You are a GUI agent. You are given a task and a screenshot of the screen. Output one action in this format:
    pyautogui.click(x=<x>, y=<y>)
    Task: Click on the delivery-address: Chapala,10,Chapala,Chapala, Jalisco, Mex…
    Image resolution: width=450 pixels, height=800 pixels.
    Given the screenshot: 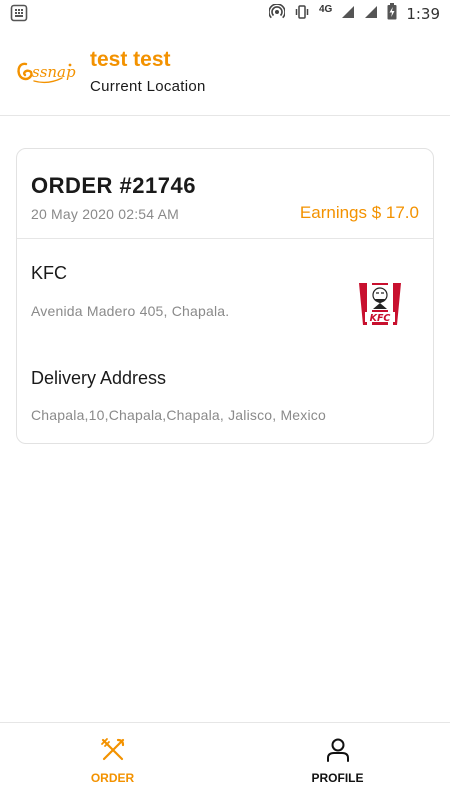 What is the action you would take?
    pyautogui.click(x=178, y=415)
    